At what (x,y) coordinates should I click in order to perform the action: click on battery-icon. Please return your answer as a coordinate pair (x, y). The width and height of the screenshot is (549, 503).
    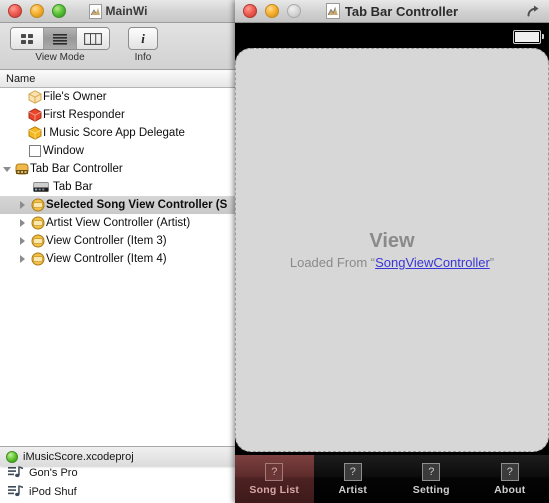
    Looking at the image, I should click on (528, 37).